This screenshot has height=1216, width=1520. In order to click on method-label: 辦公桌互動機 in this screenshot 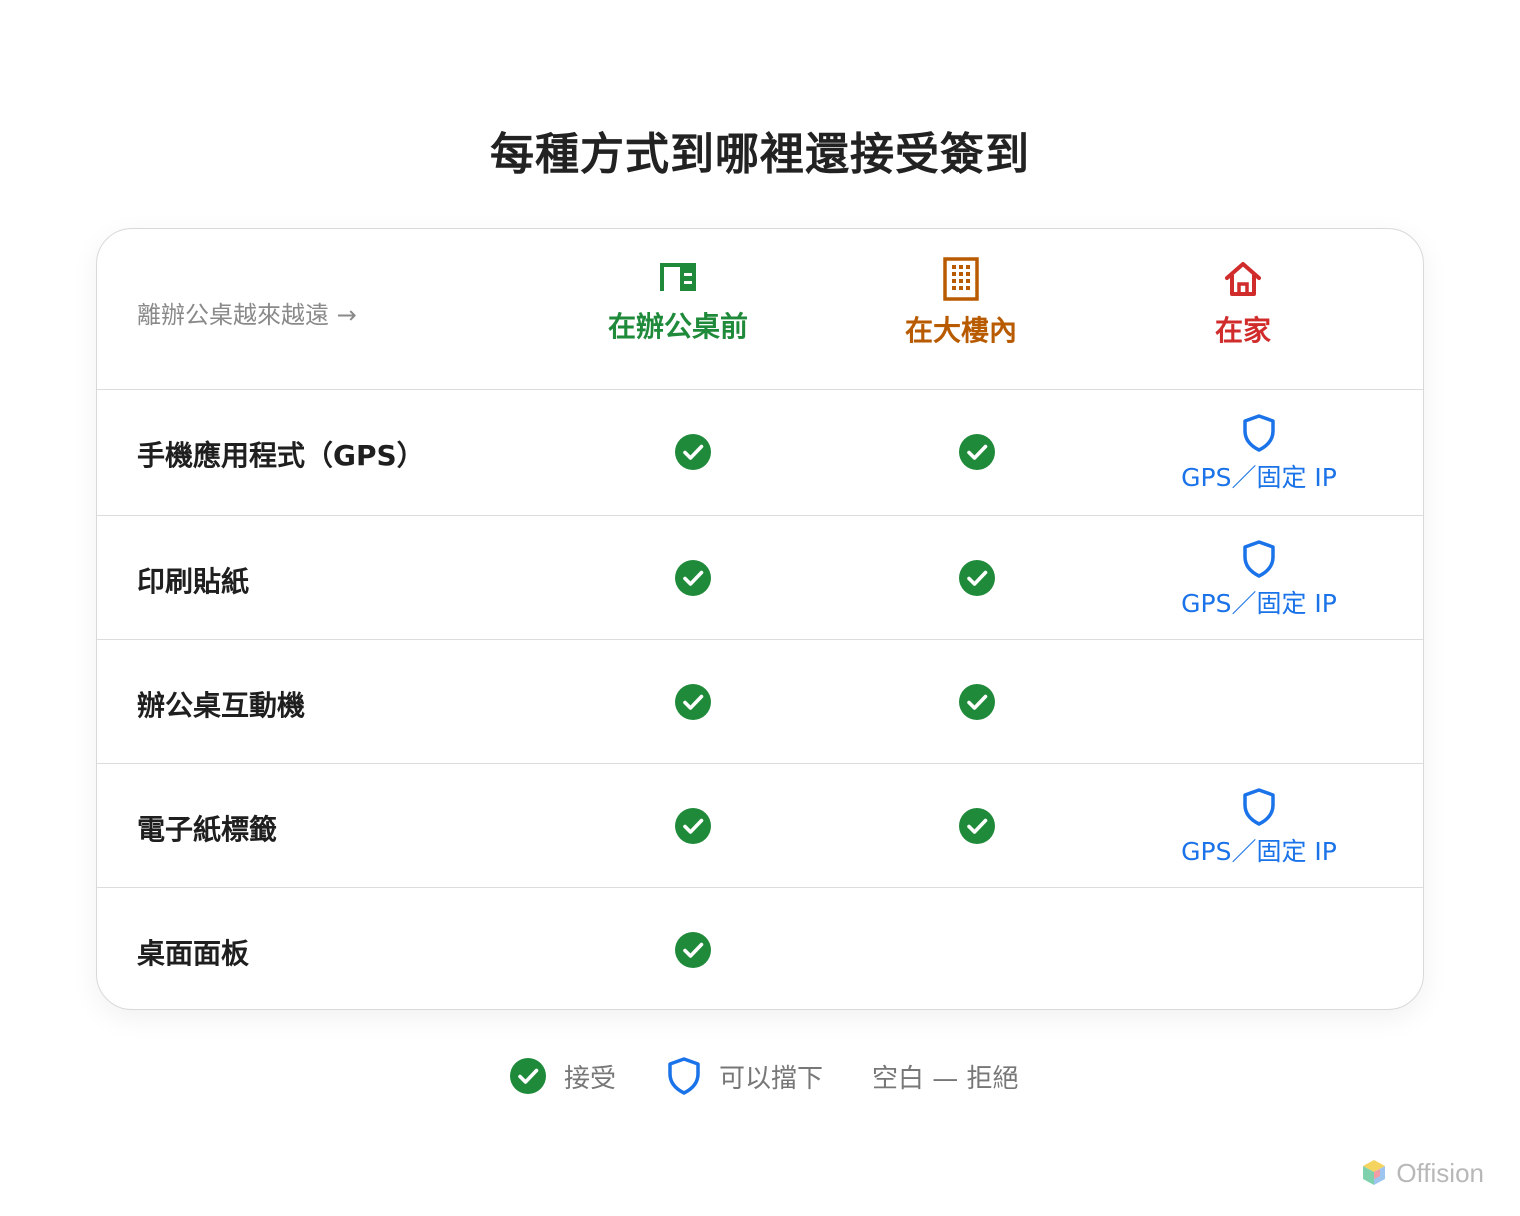, I will do `click(221, 705)`.